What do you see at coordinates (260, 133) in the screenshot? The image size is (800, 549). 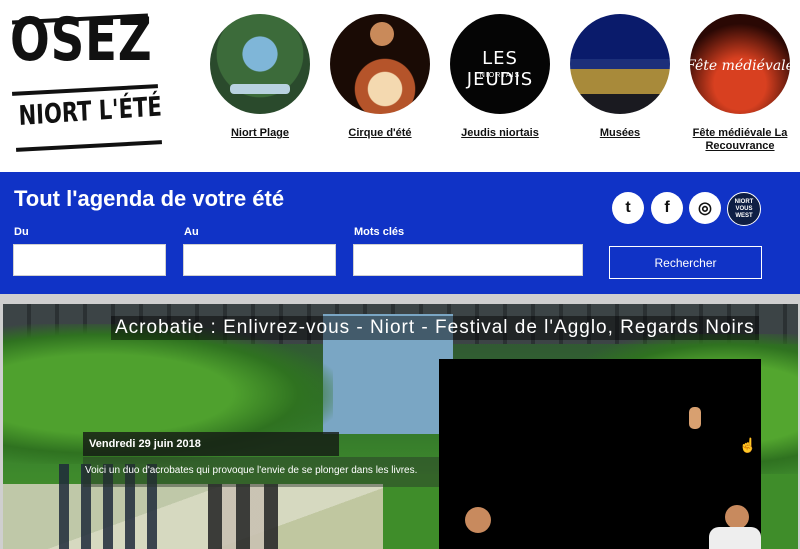 I see `nav-label: Niort Plage` at bounding box center [260, 133].